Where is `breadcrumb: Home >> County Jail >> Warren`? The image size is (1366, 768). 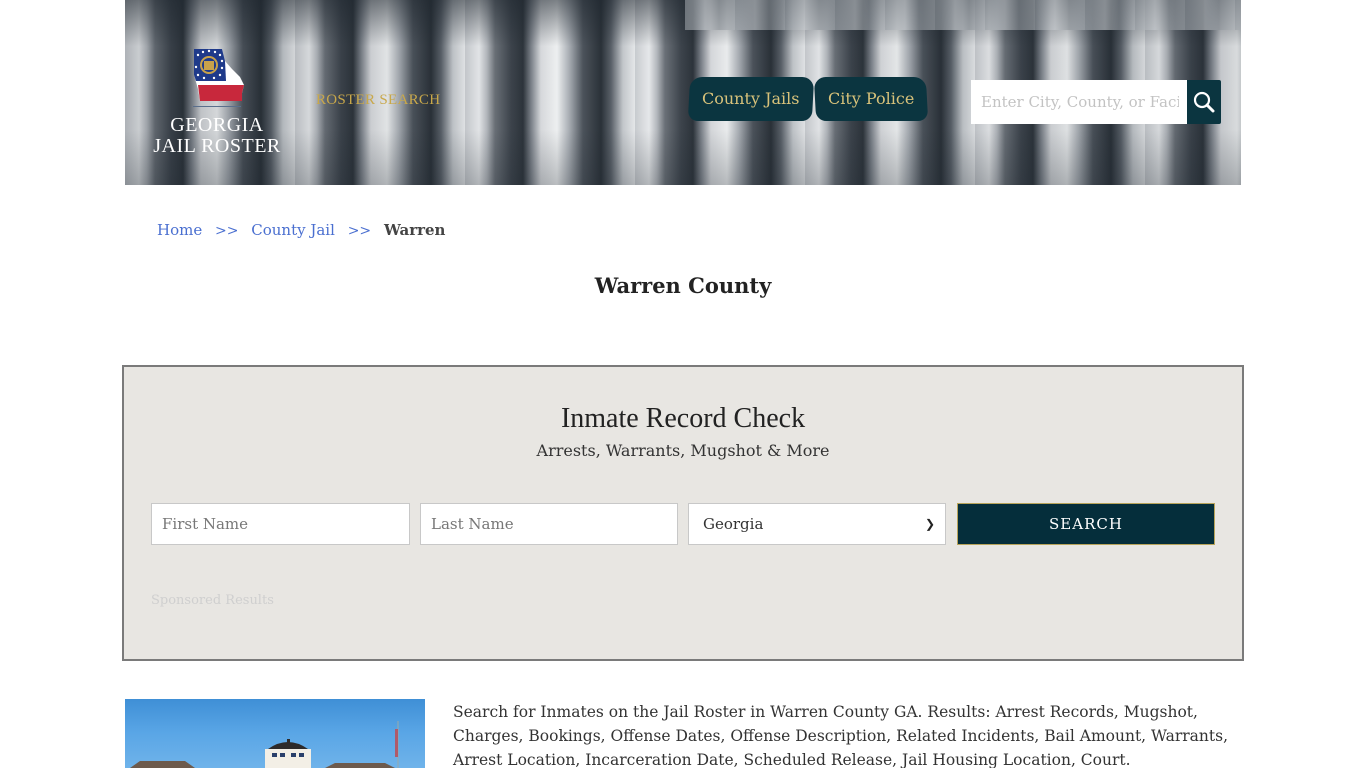
breadcrumb: Home >> County Jail >> Warren is located at coordinates (301, 230).